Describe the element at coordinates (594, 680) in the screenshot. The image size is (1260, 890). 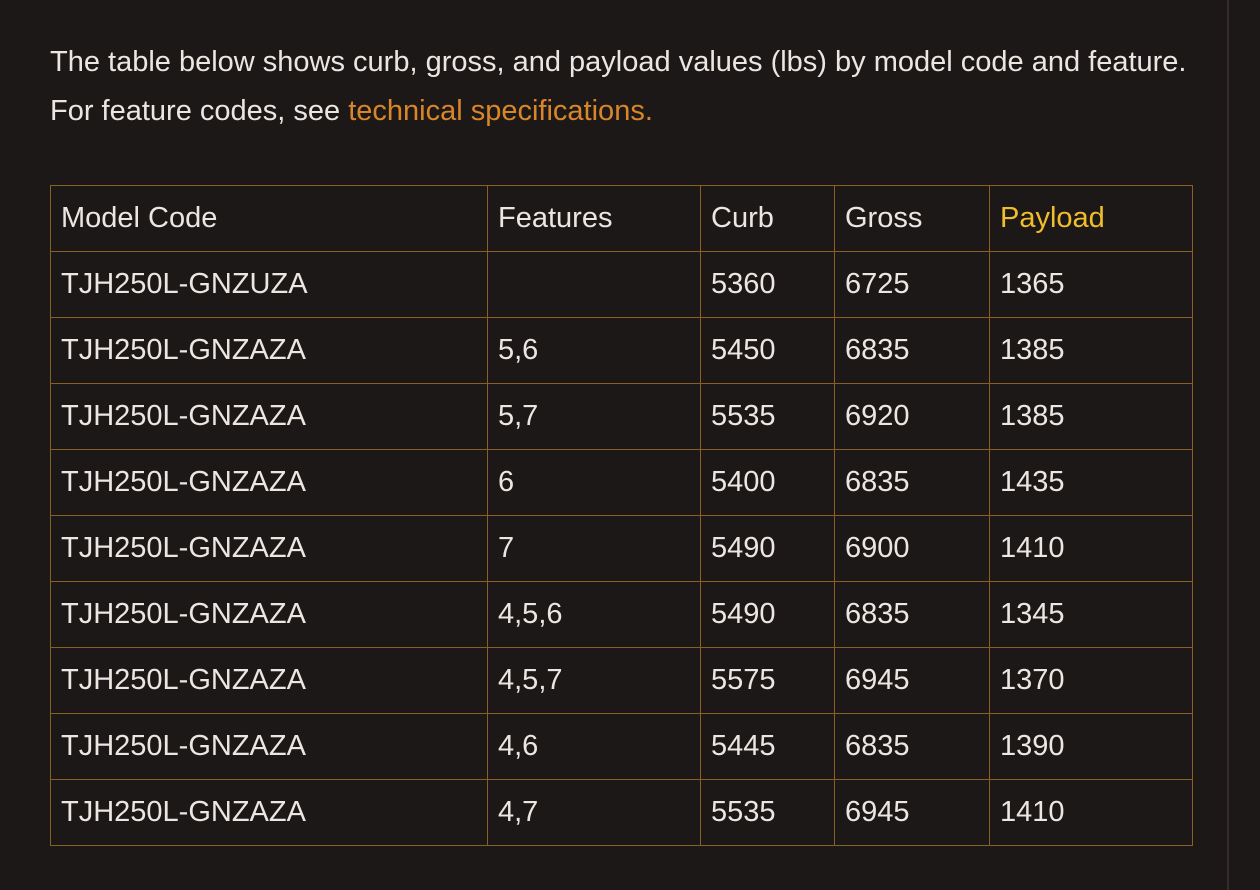
I see `cell-features: 4,5,7` at that location.